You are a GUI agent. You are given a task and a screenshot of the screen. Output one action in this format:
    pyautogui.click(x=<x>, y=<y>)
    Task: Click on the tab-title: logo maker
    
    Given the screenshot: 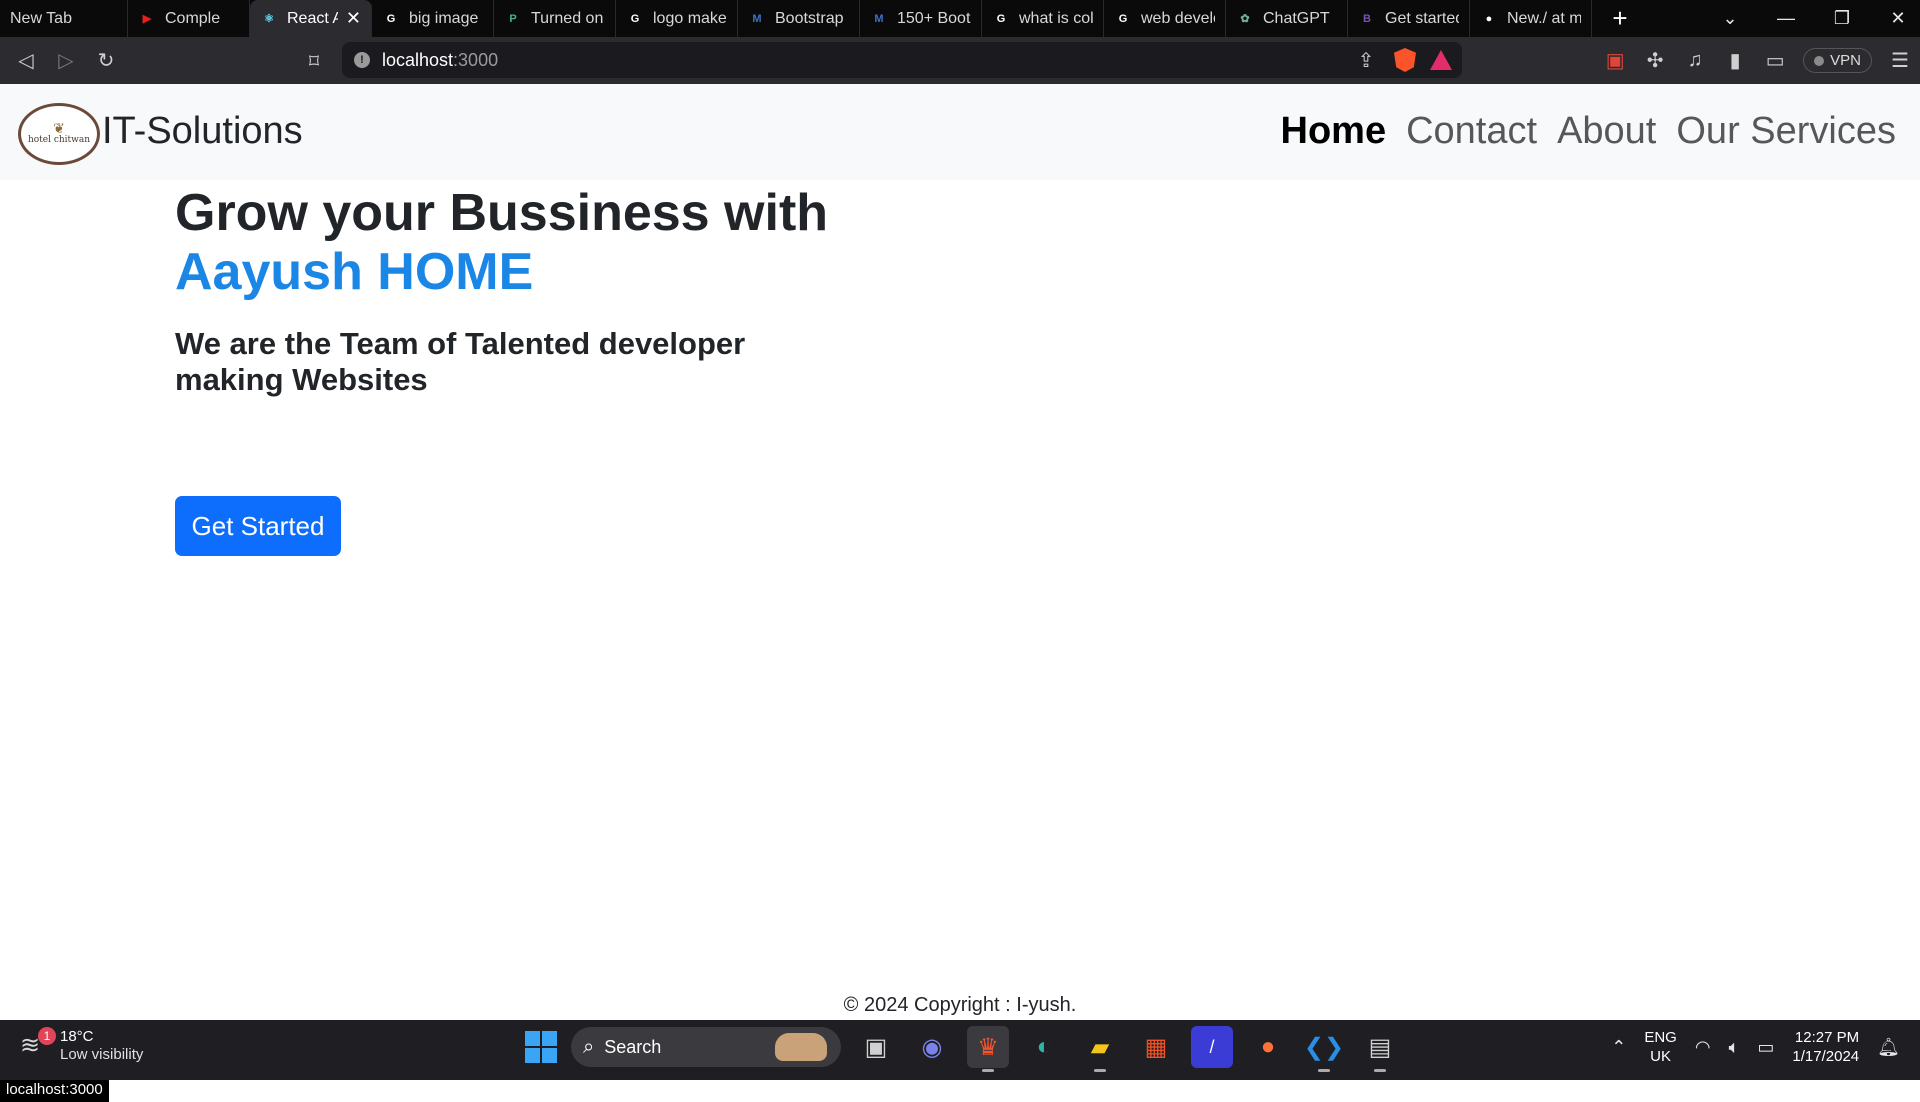 What is the action you would take?
    pyautogui.click(x=690, y=18)
    